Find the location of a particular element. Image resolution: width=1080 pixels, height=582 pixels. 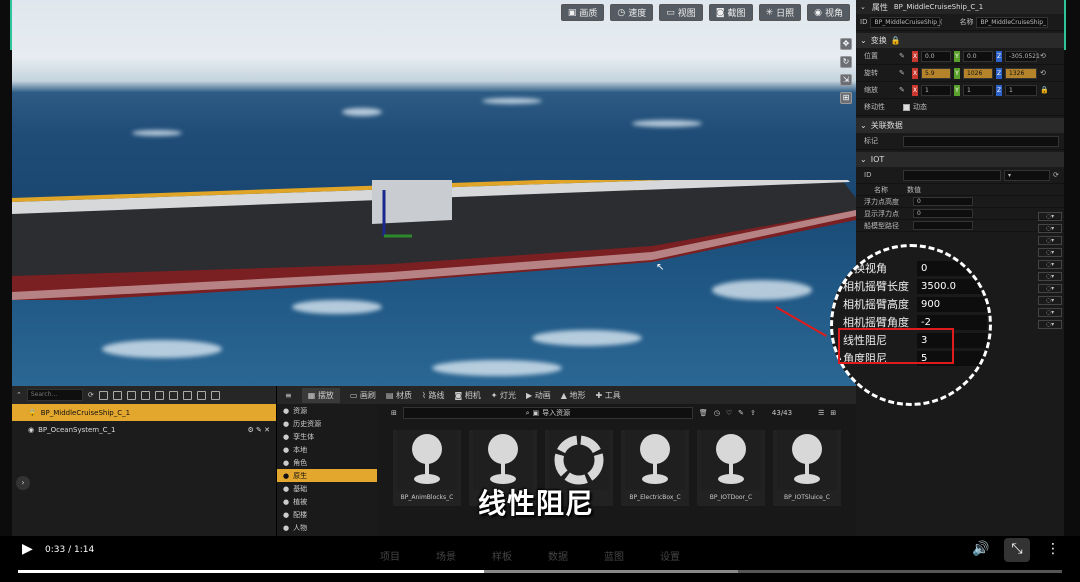

list-view-icon: ☰ is located at coordinates (821, 413).